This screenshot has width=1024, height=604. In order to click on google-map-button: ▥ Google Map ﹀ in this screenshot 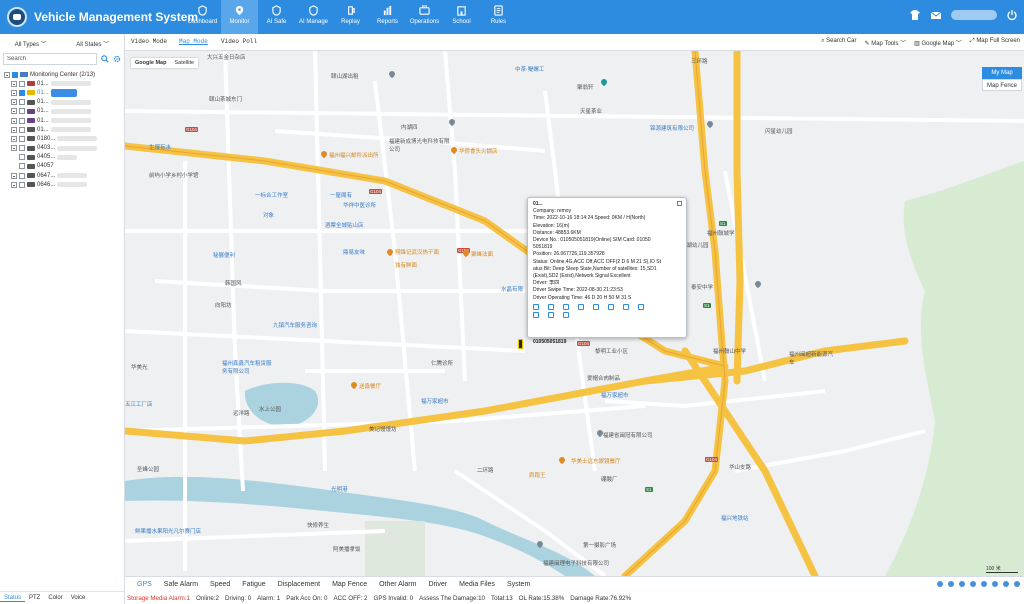, I will do `click(938, 42)`.